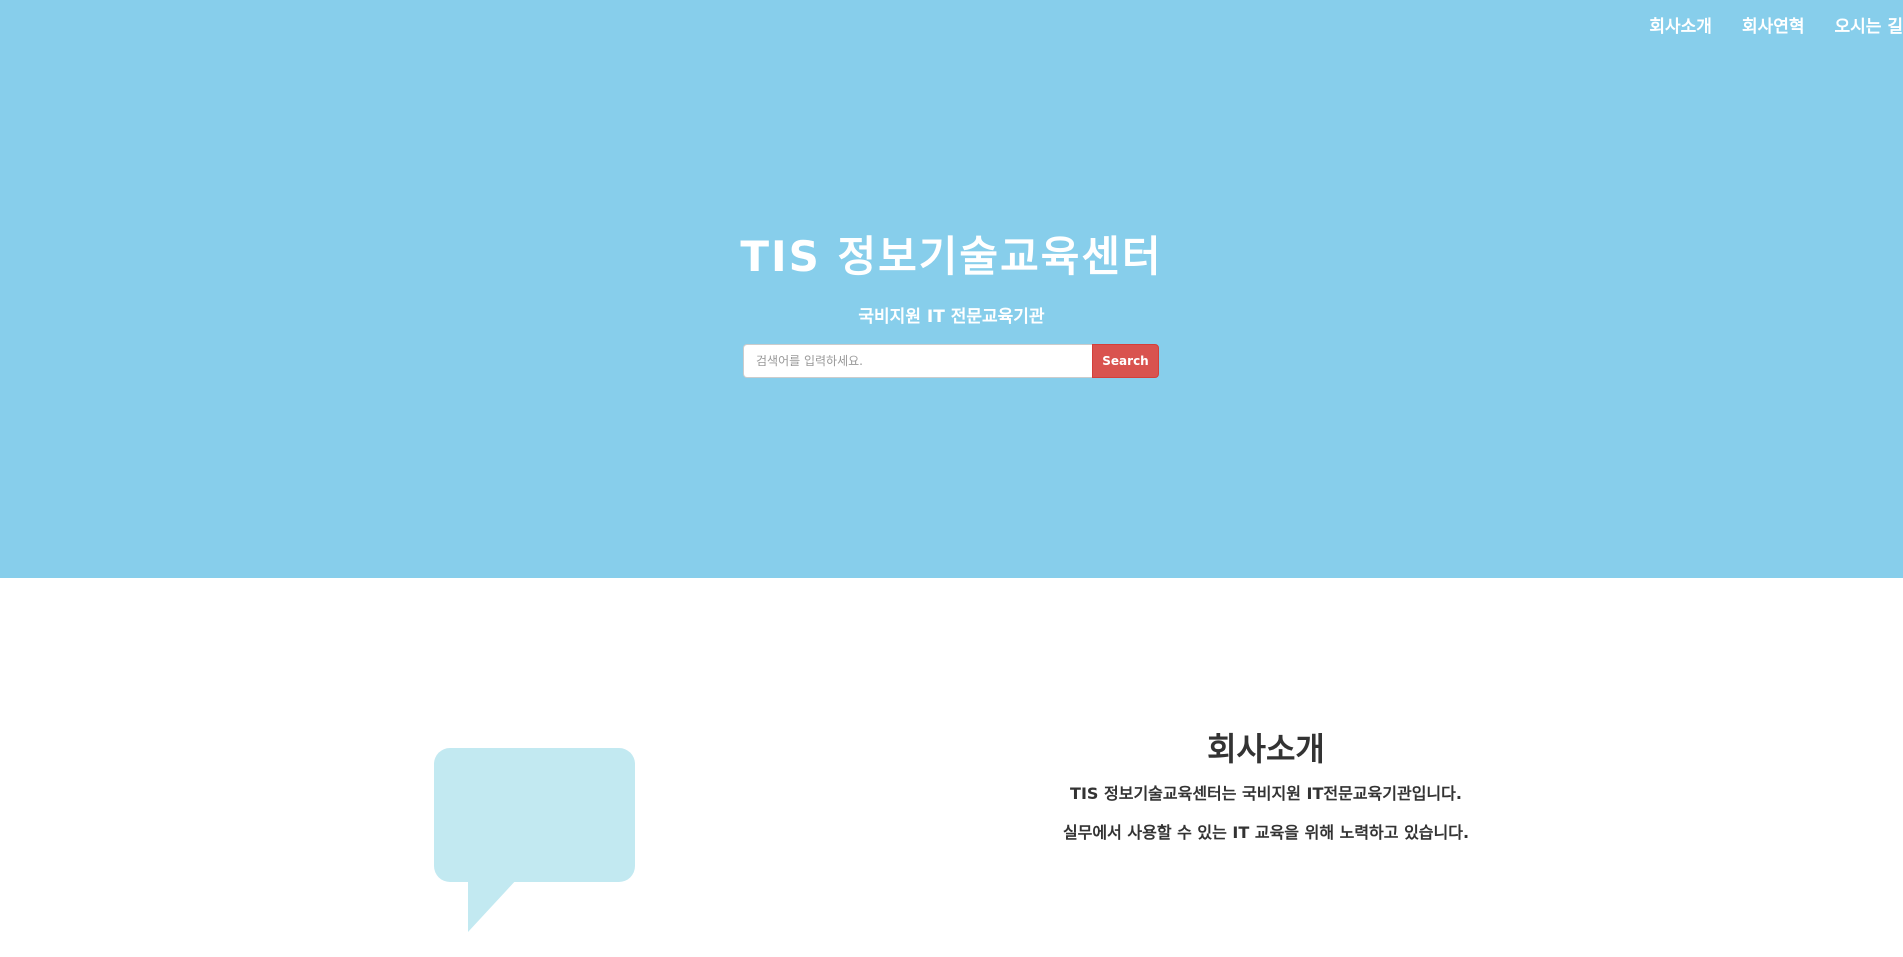  Describe the element at coordinates (1680, 24) in the screenshot. I see `nav-item-about: 회사소개` at that location.